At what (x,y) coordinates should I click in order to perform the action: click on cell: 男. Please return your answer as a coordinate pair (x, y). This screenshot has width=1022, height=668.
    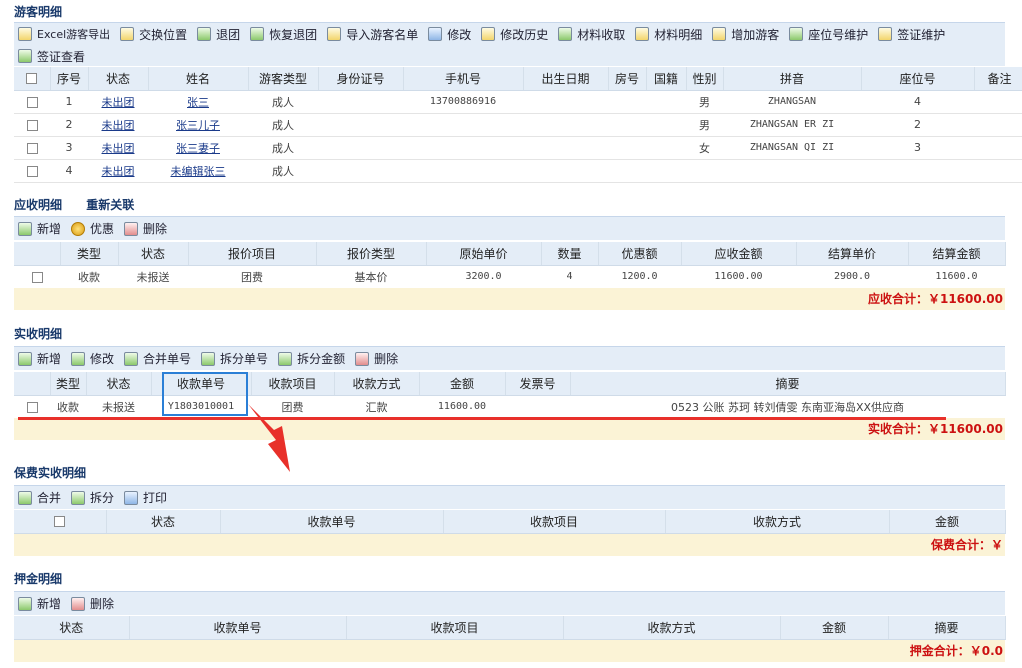
    Looking at the image, I should click on (704, 125).